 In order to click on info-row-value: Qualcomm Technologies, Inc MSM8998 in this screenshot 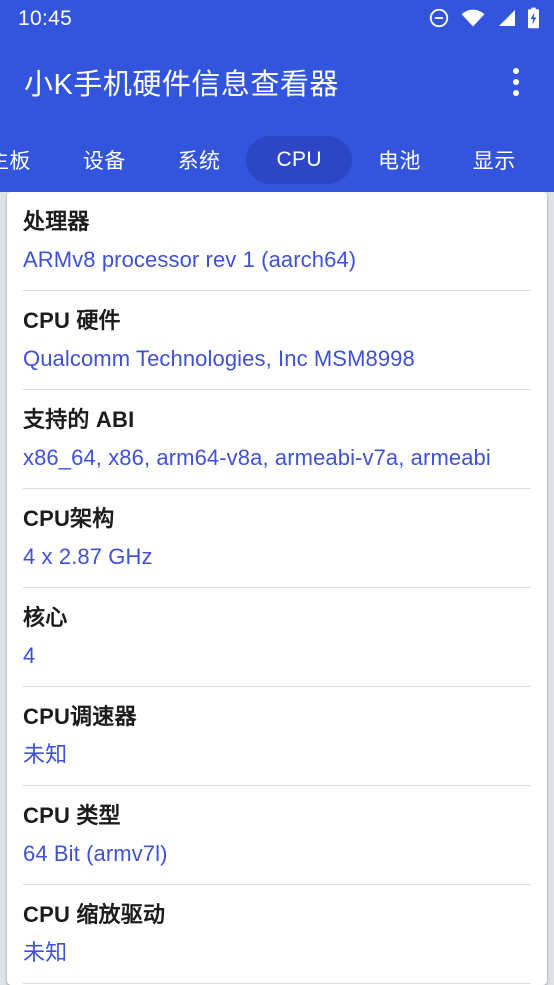, I will do `click(219, 358)`.